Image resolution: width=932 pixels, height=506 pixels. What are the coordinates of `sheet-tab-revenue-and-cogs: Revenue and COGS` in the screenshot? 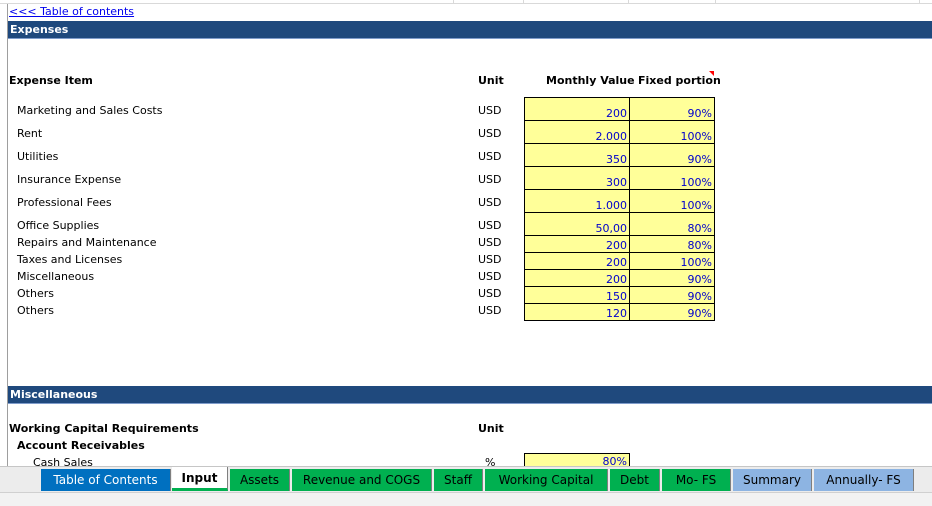 It's located at (362, 480).